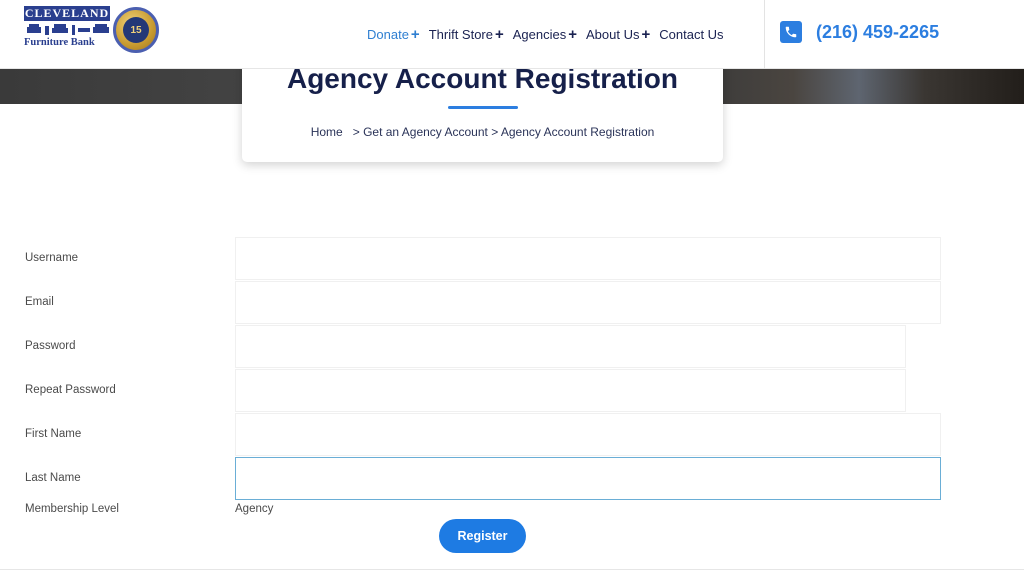 The height and width of the screenshot is (574, 1024). I want to click on logo-wordmark-top: CLEVELAND, so click(67, 13).